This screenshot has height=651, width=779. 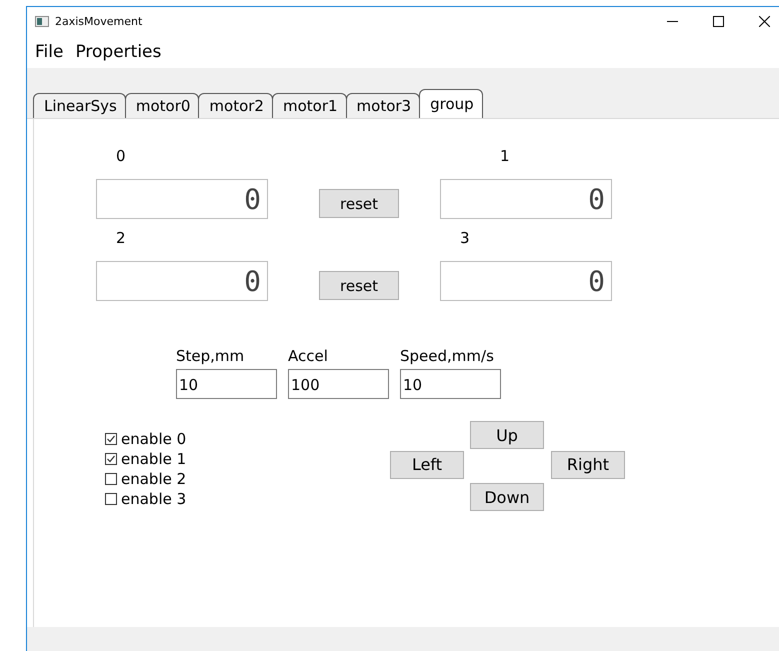 I want to click on minimize-icon, so click(x=672, y=21).